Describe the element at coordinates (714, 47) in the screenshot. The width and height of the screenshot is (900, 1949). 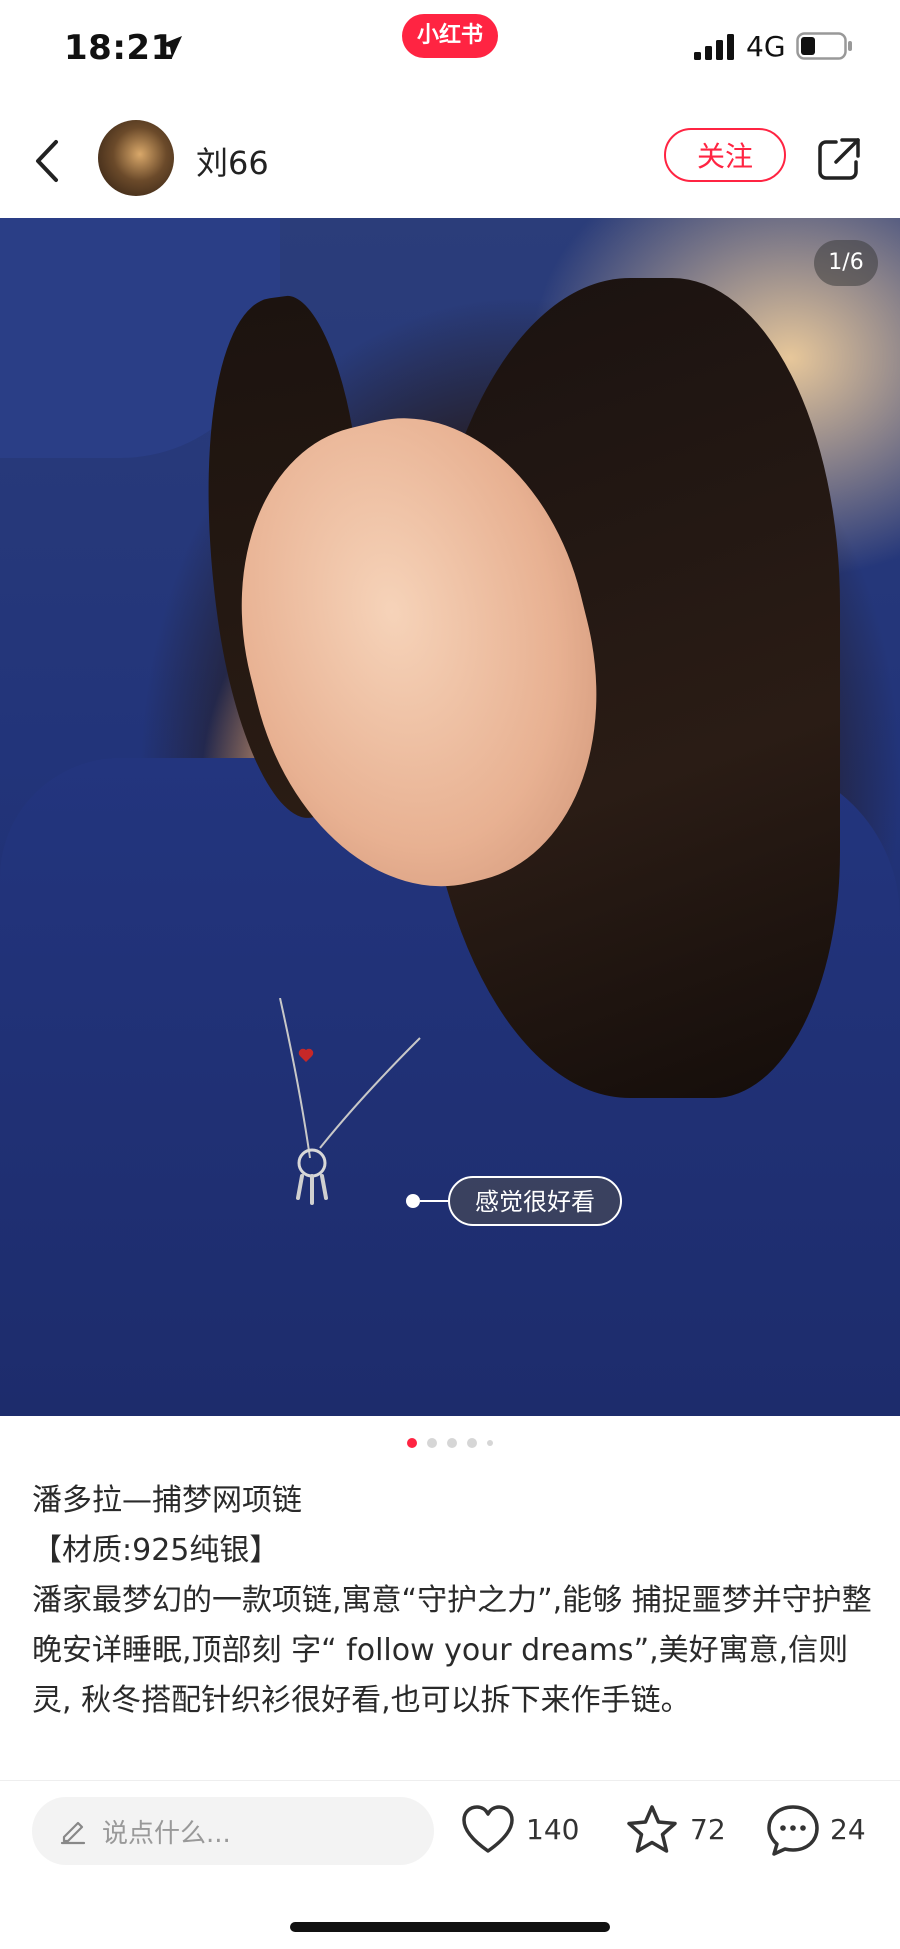
I see `signal-icon` at that location.